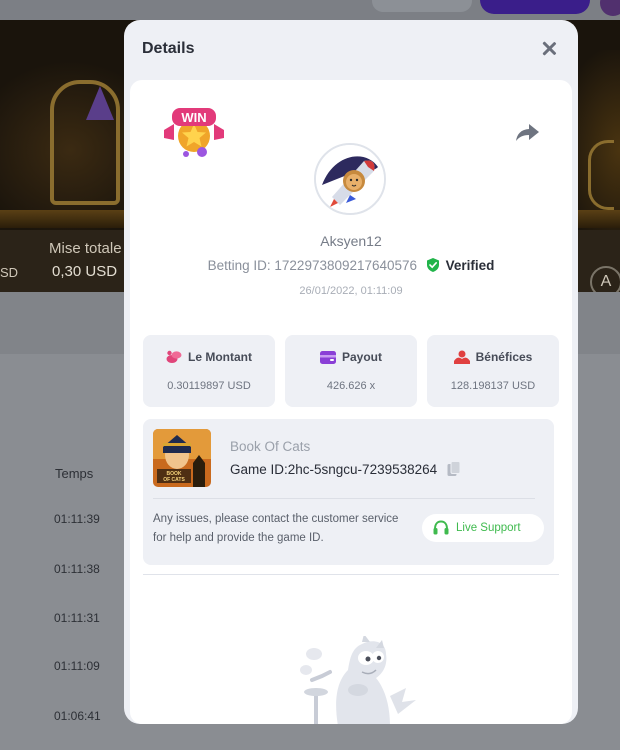 This screenshot has width=620, height=750. Describe the element at coordinates (358, 680) in the screenshot. I see `mascot-illustration-icon` at that location.